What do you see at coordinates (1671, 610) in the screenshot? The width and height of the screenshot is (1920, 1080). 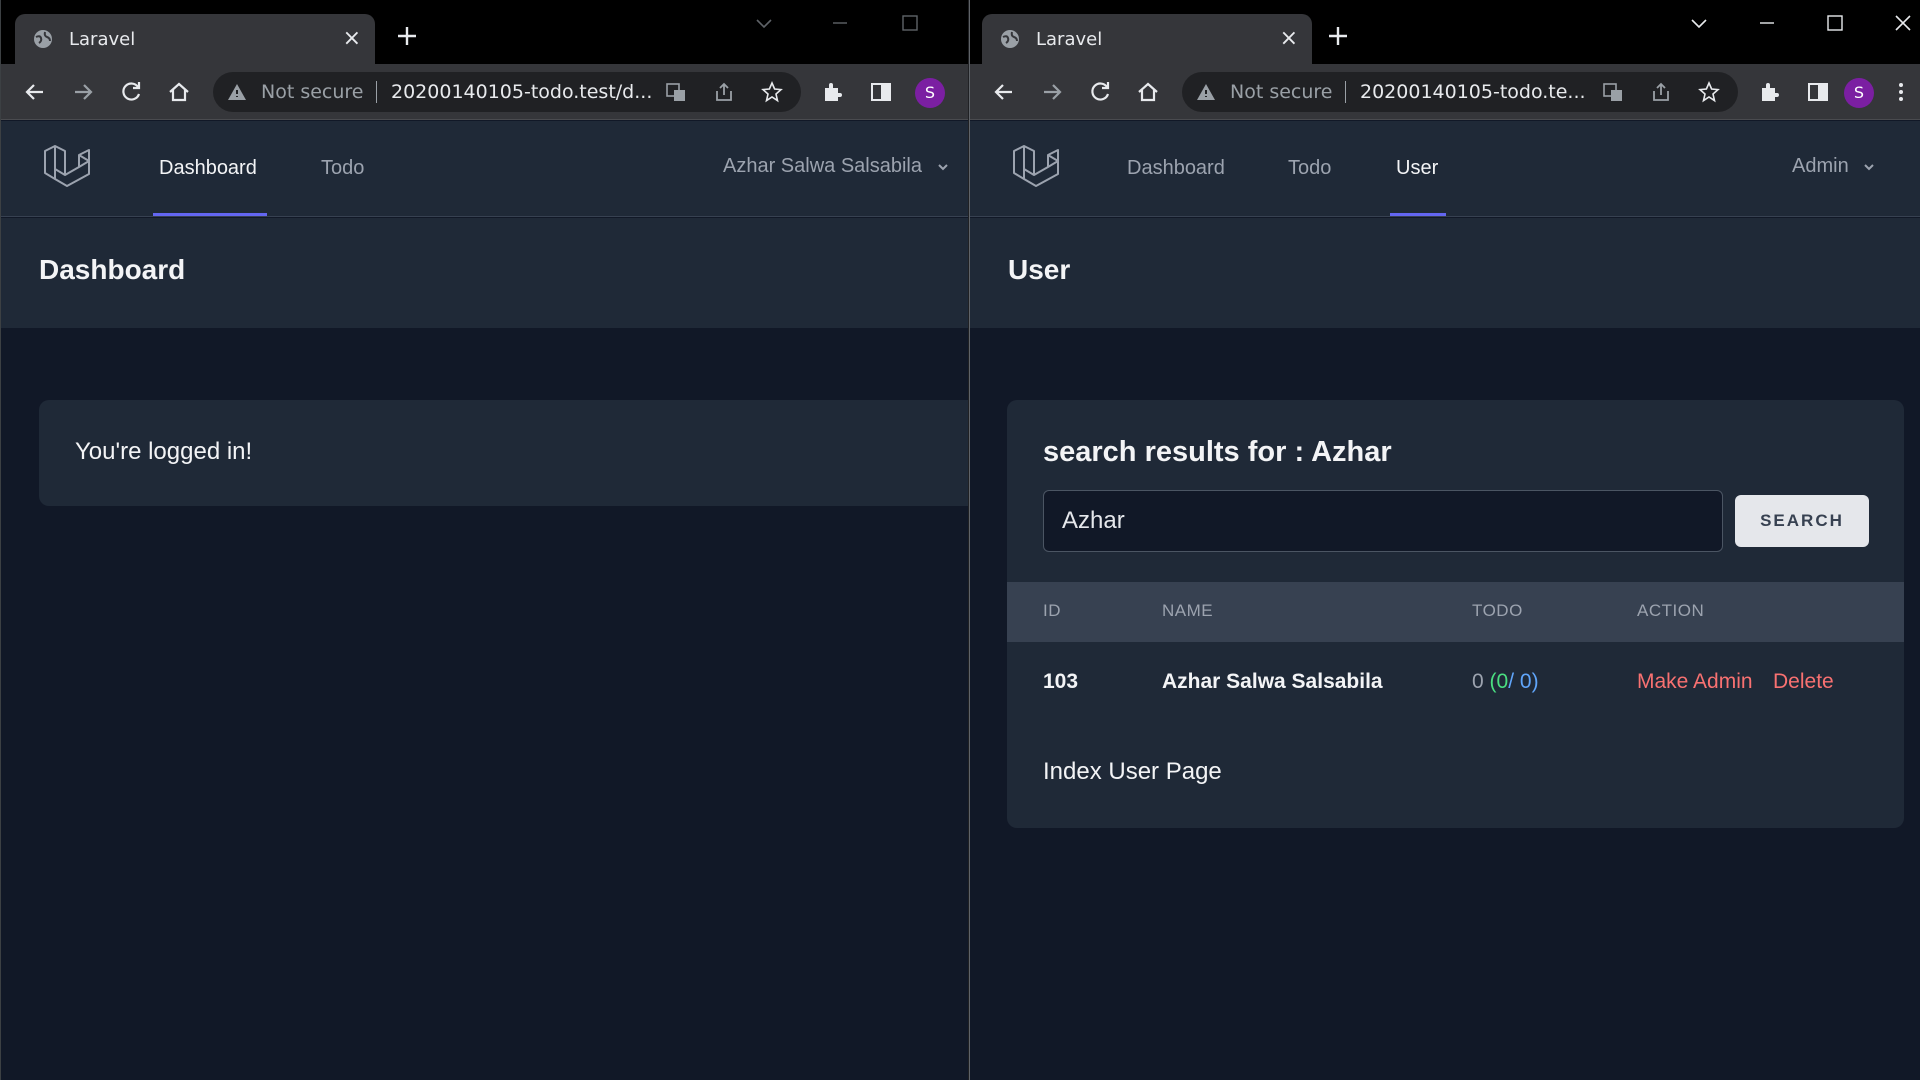 I see `column-header-action: ACTION` at bounding box center [1671, 610].